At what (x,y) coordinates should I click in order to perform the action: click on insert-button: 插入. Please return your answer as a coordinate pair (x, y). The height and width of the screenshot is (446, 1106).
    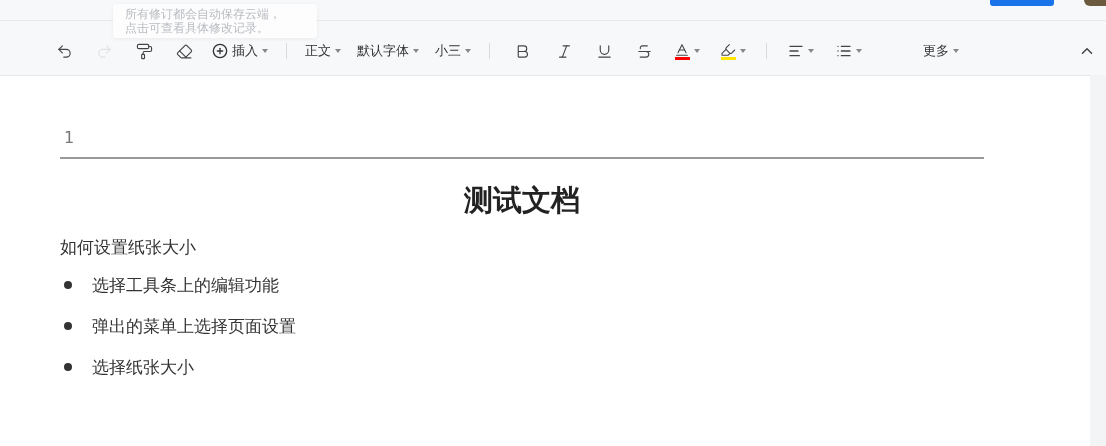
    Looking at the image, I should click on (240, 51).